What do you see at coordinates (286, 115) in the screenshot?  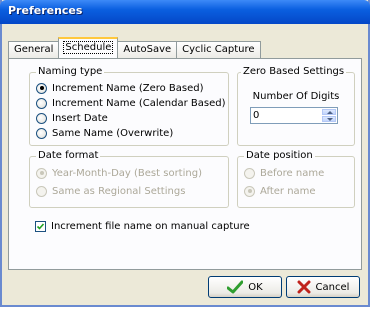 I see `number-of-digits-input` at bounding box center [286, 115].